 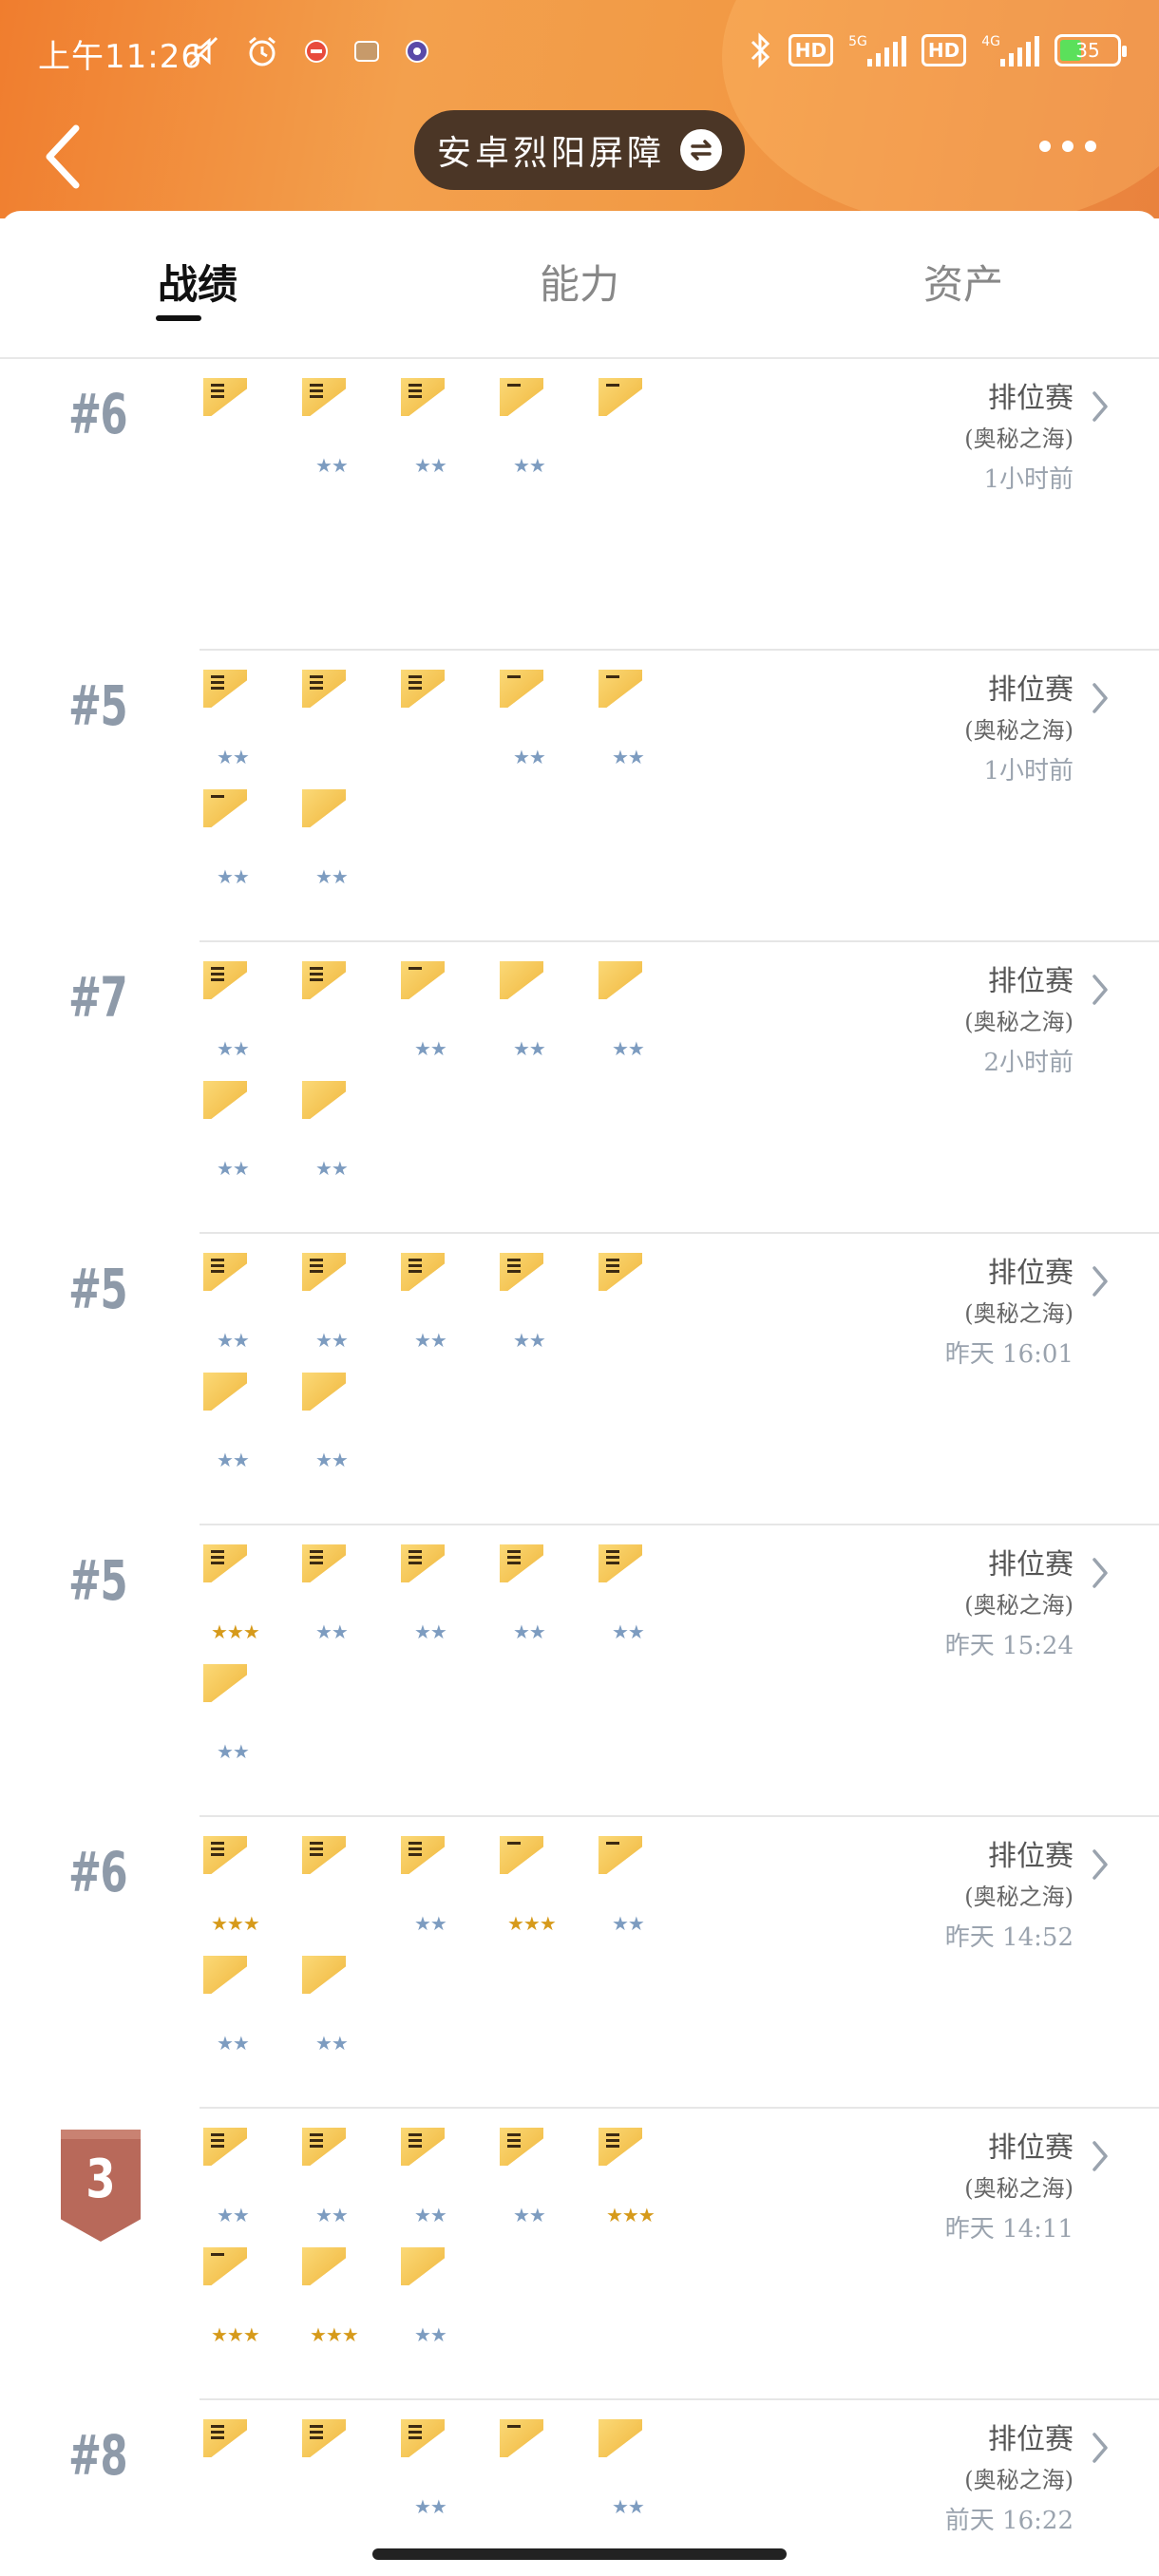 I want to click on chevron-left-icon, so click(x=63, y=156).